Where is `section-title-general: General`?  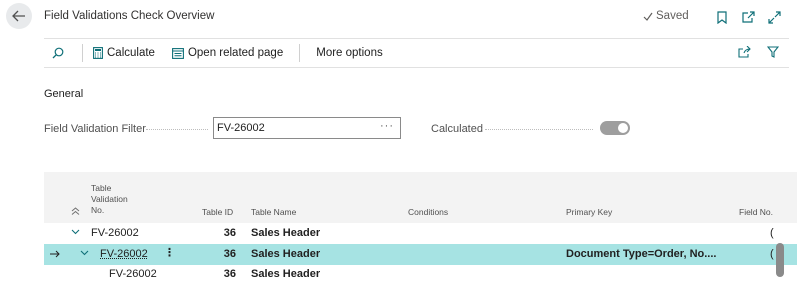 section-title-general: General is located at coordinates (64, 94).